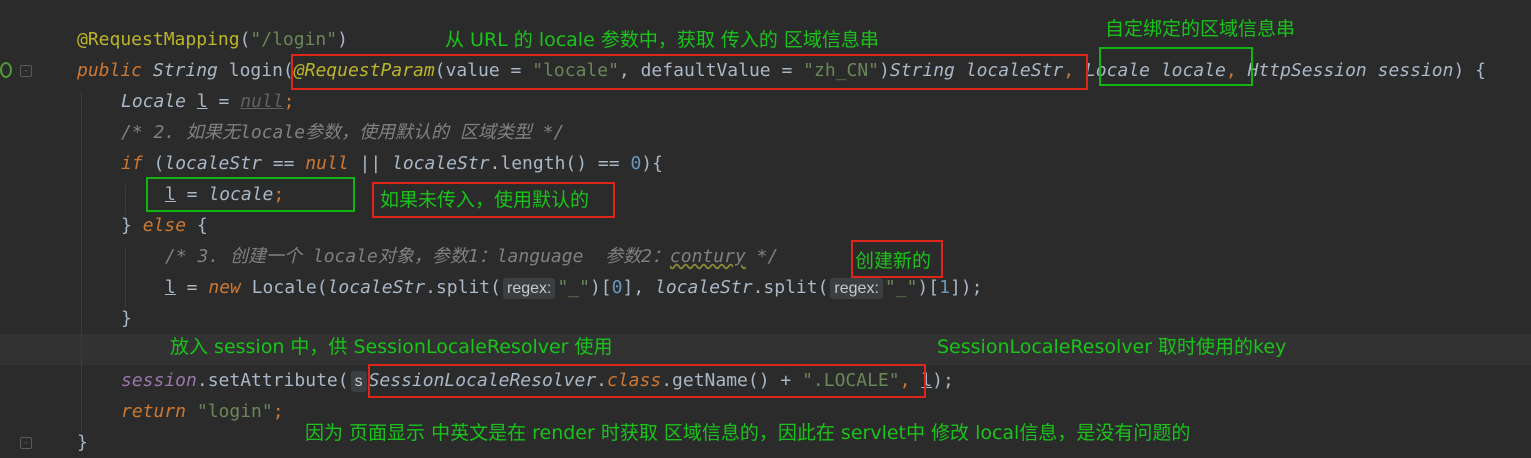 The image size is (1531, 458). Describe the element at coordinates (944, 287) in the screenshot. I see `number-token: 1` at that location.